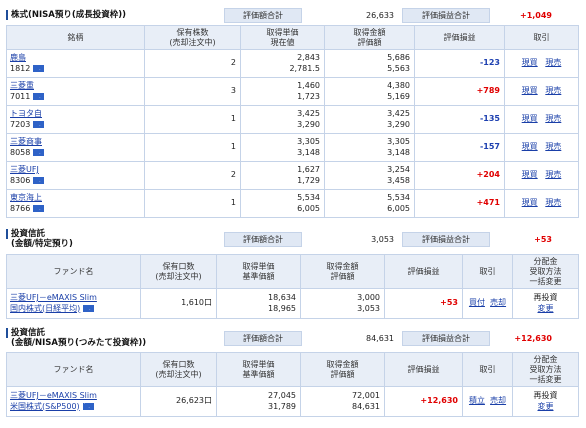  Describe the element at coordinates (342, 303) in the screenshot. I see `fund-amount-cell: 3,000 3,053` at that location.